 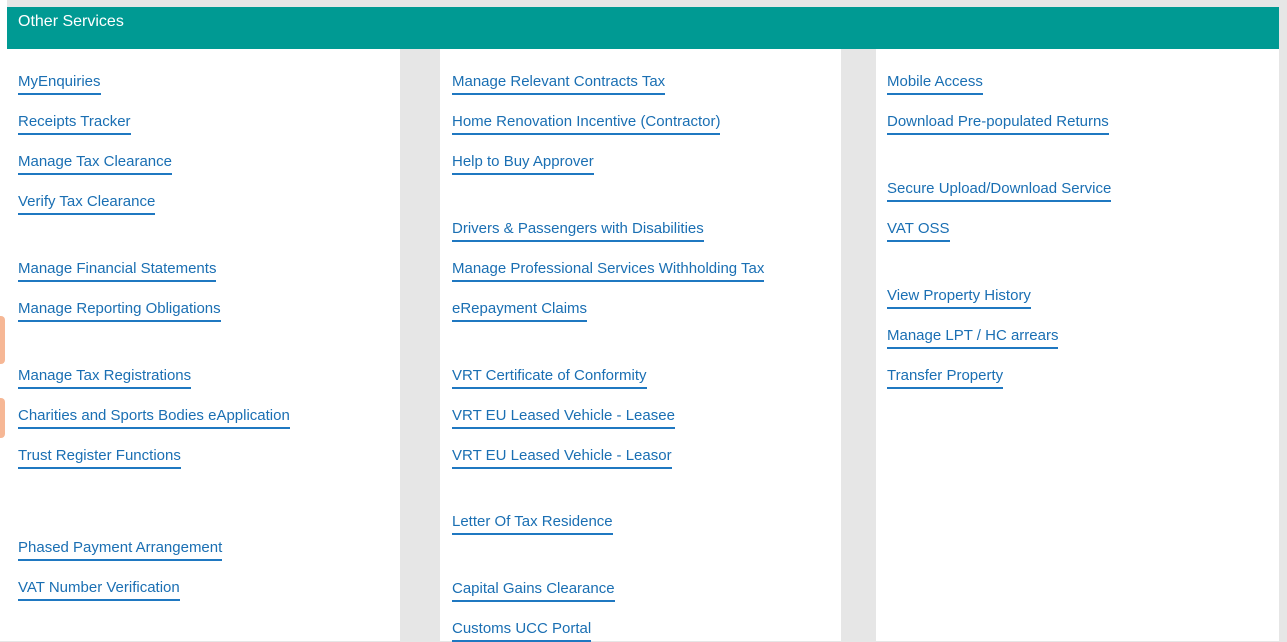 What do you see at coordinates (945, 378) in the screenshot?
I see `link-transfer-property: Transfer Property` at bounding box center [945, 378].